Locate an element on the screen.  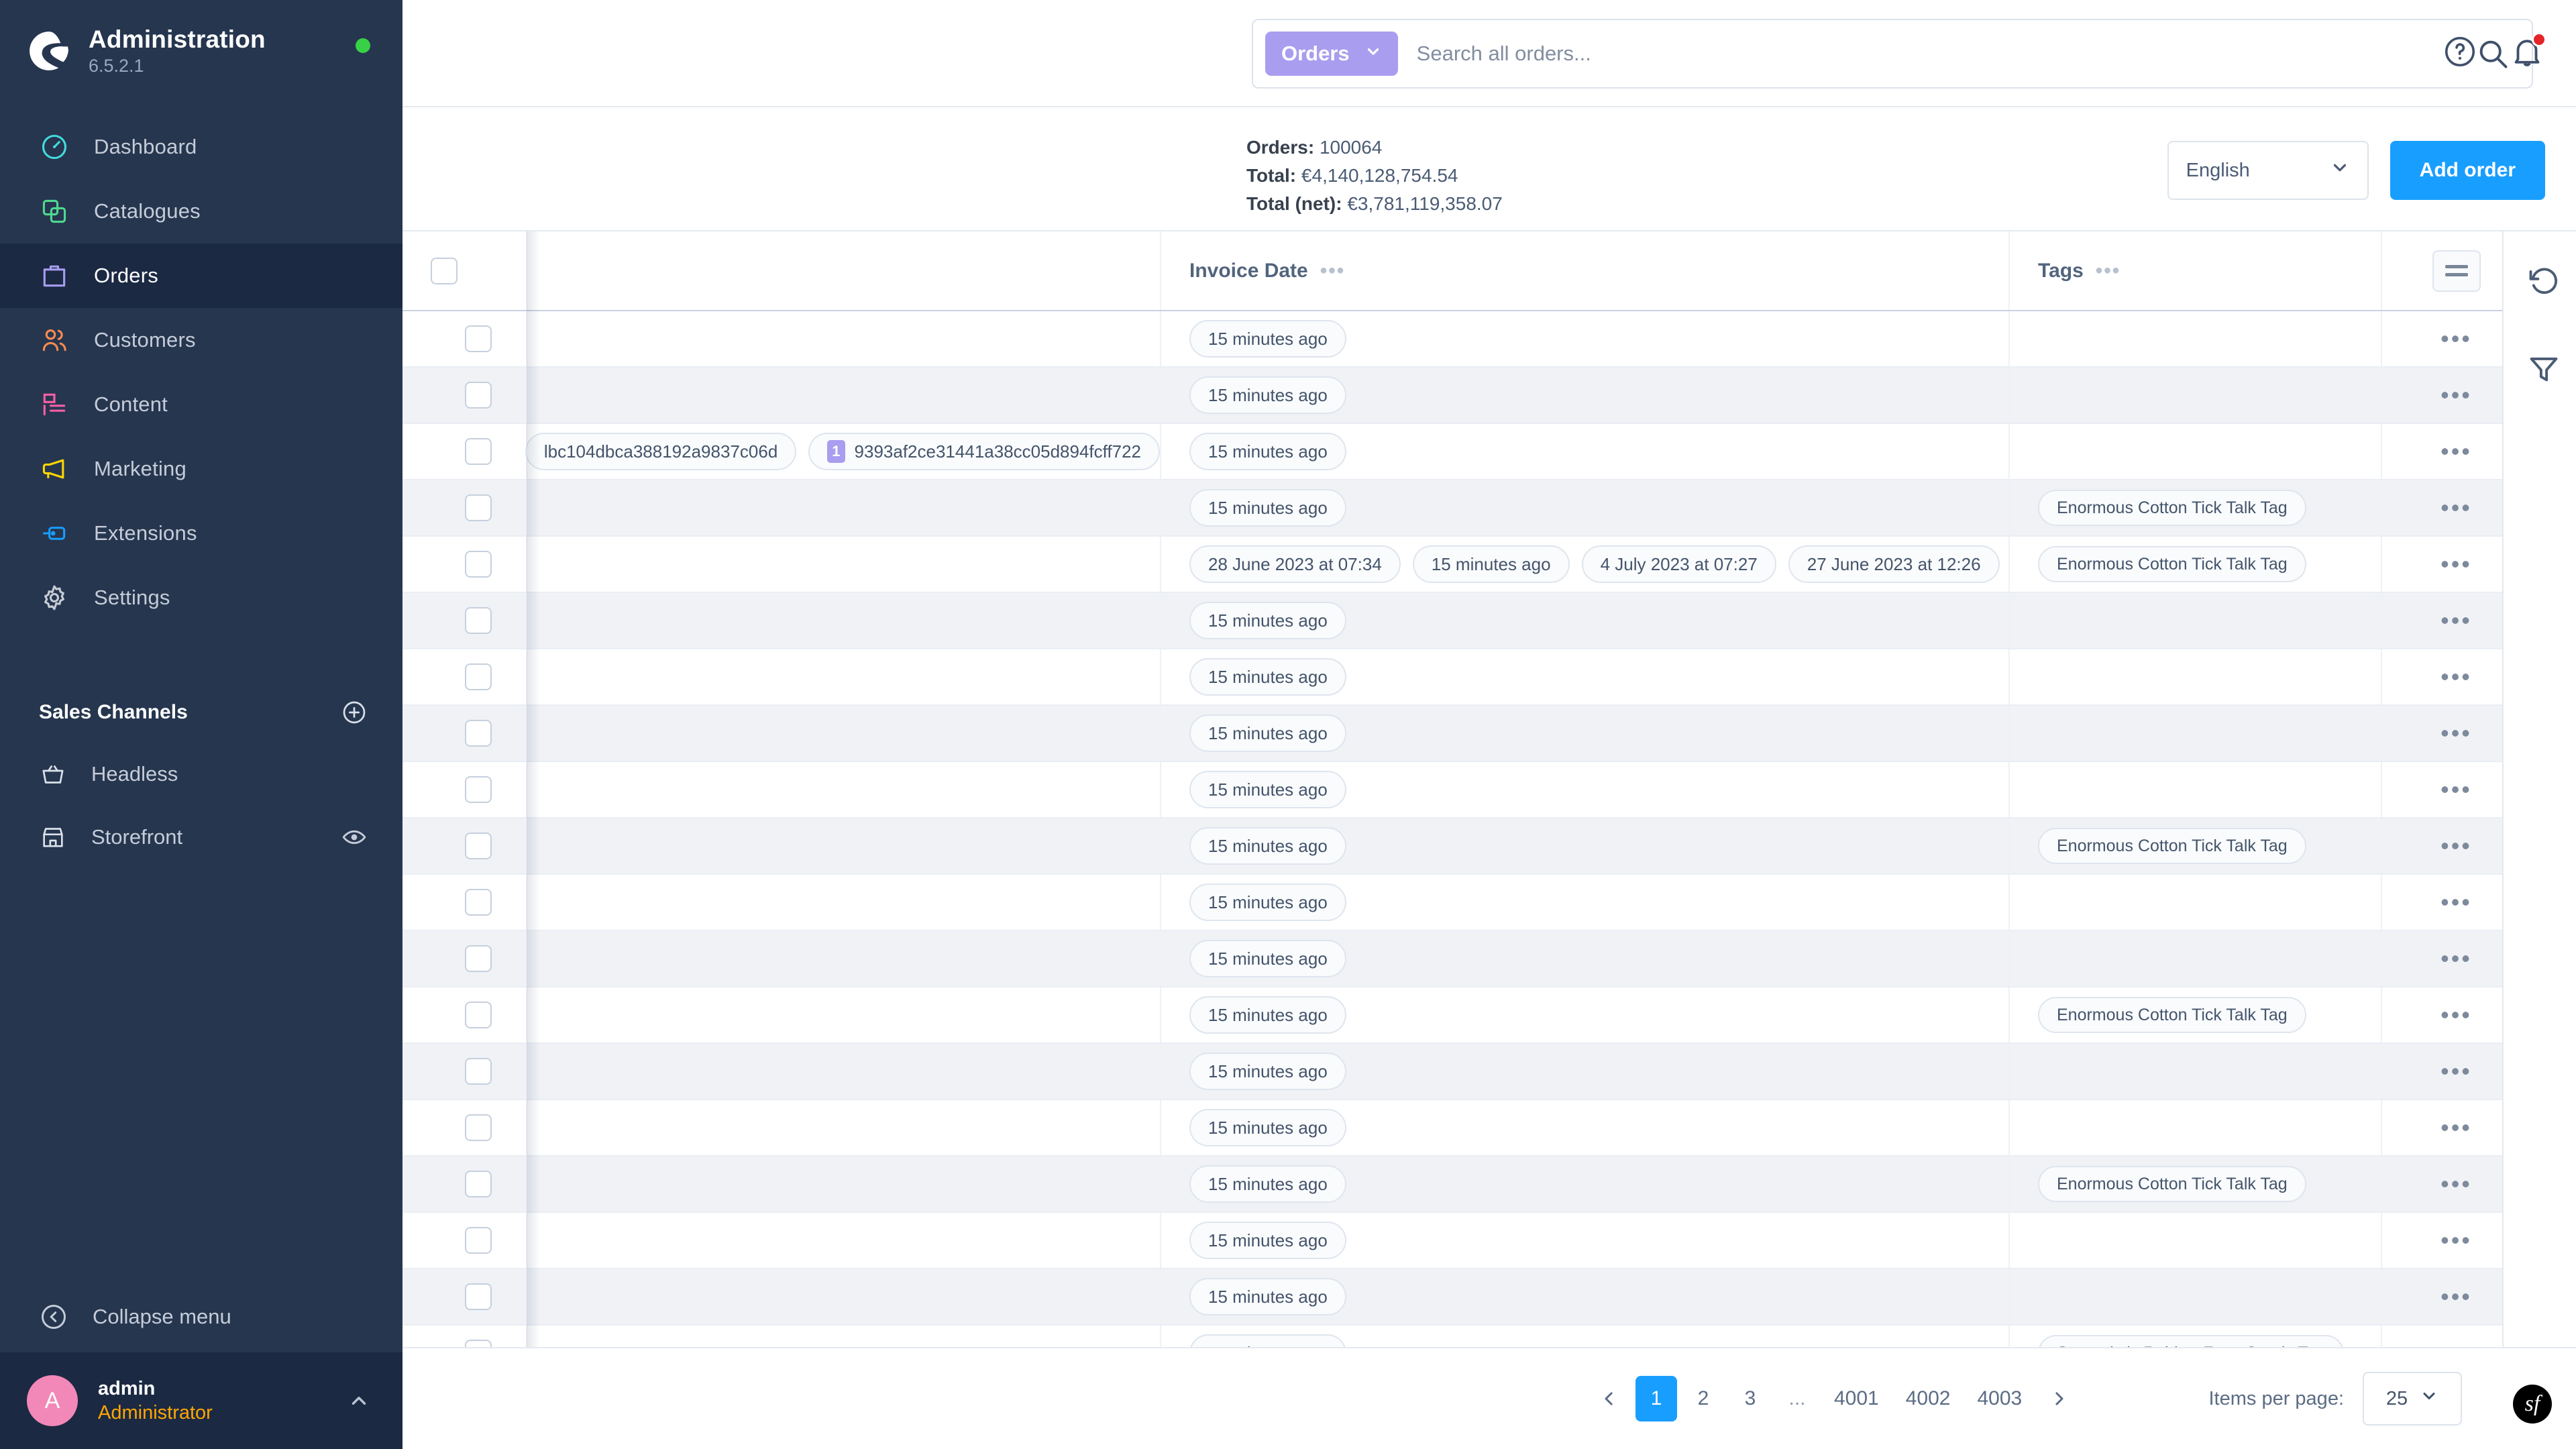
sidebar-item-customers: Customers is located at coordinates (201, 340).